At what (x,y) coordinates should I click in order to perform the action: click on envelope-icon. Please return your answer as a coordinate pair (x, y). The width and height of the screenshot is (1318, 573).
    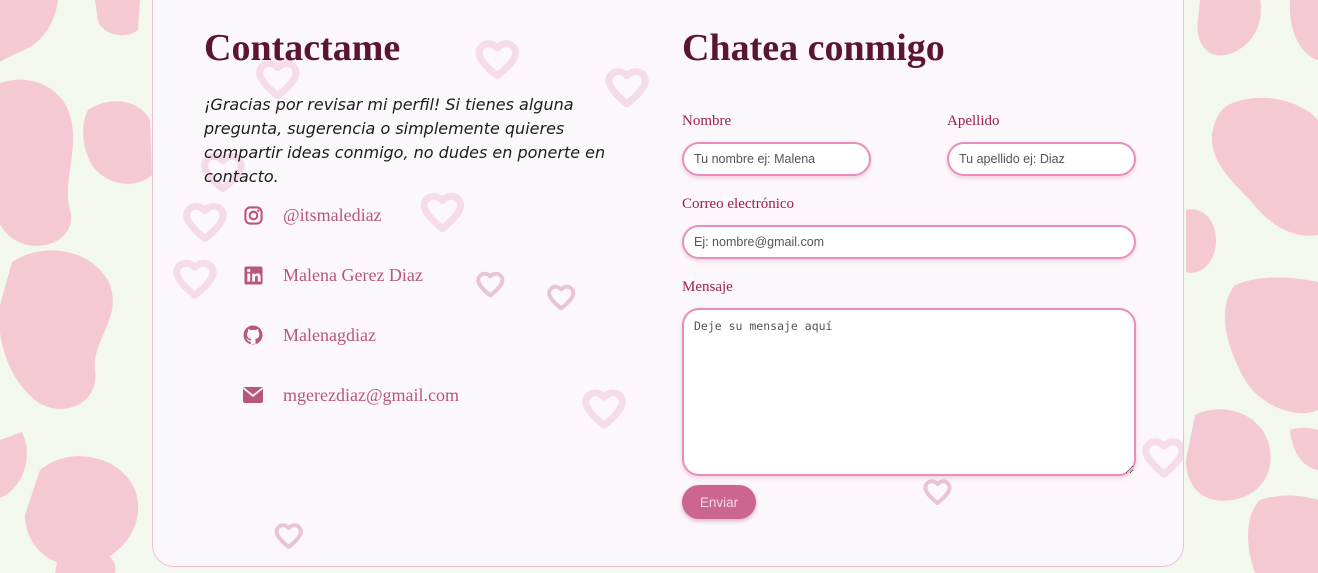
    Looking at the image, I should click on (253, 395).